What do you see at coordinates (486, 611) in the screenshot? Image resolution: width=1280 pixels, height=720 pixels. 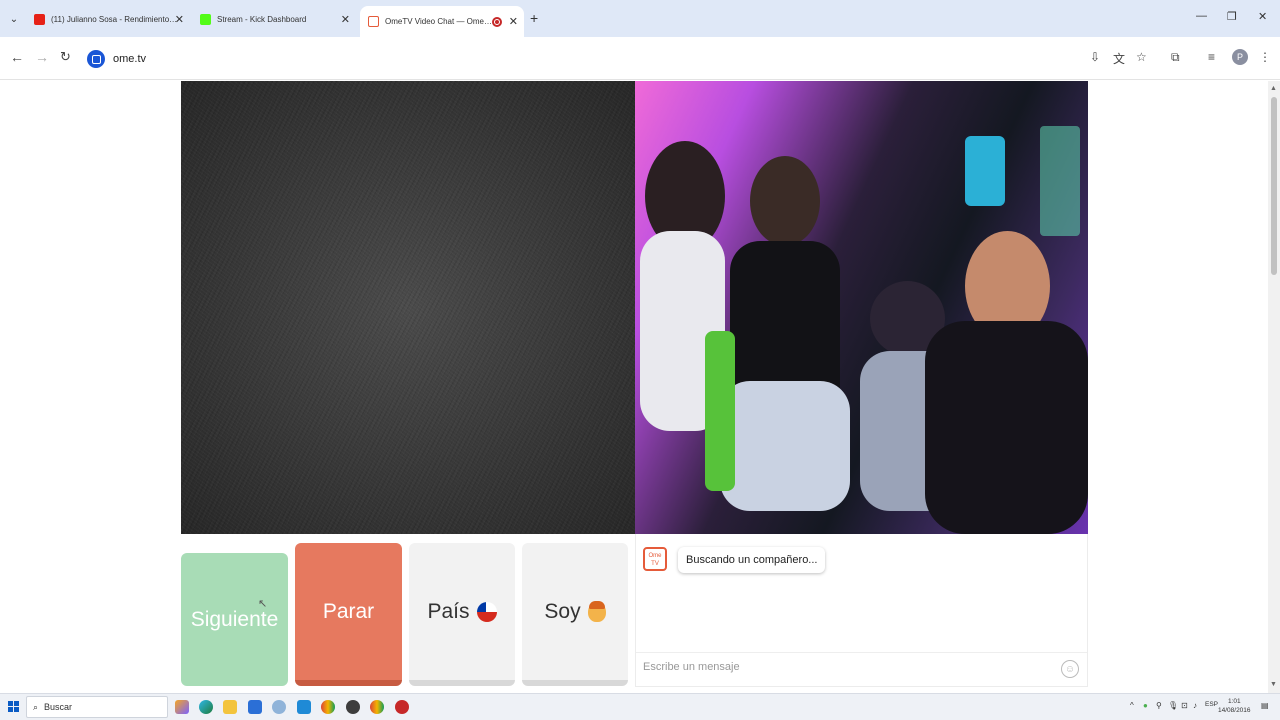 I see `chile-flag-icon` at bounding box center [486, 611].